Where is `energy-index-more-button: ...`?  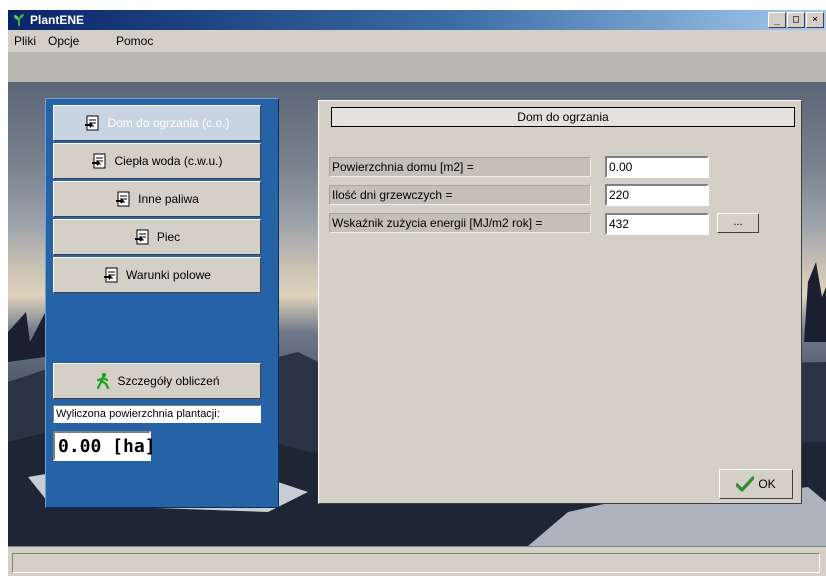 energy-index-more-button: ... is located at coordinates (738, 223).